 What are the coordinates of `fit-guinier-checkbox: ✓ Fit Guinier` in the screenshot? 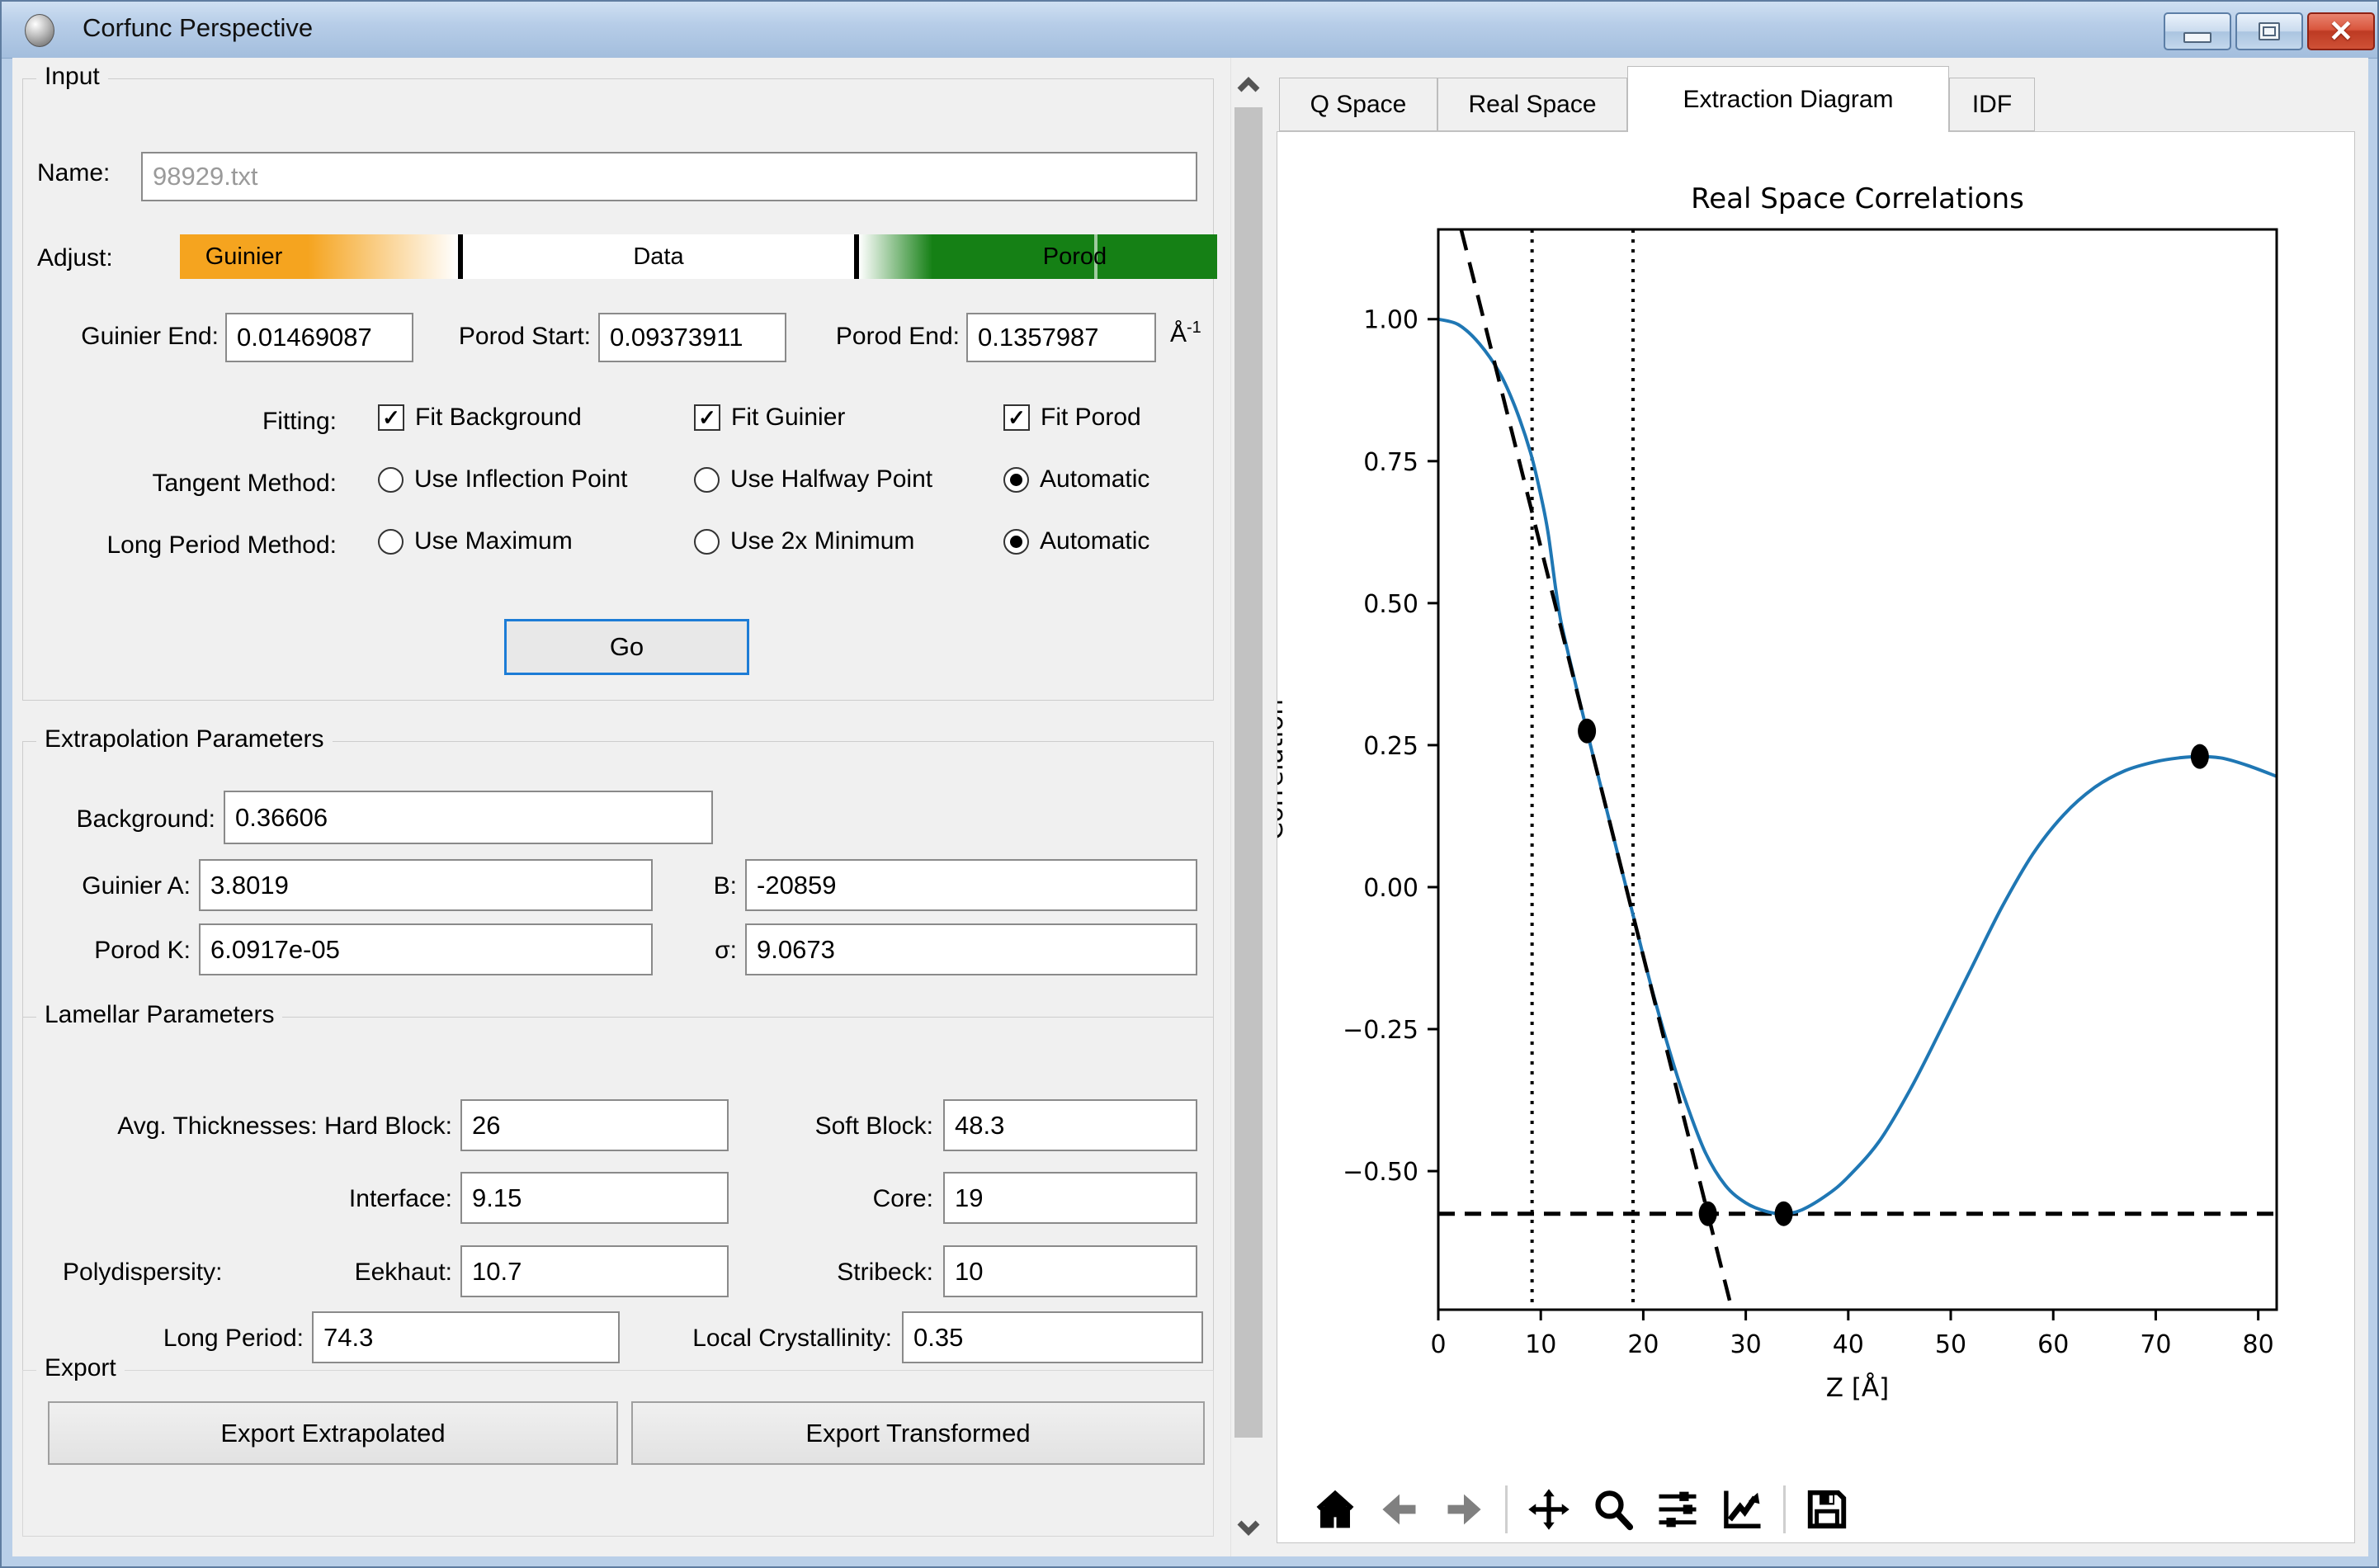 It's located at (769, 418).